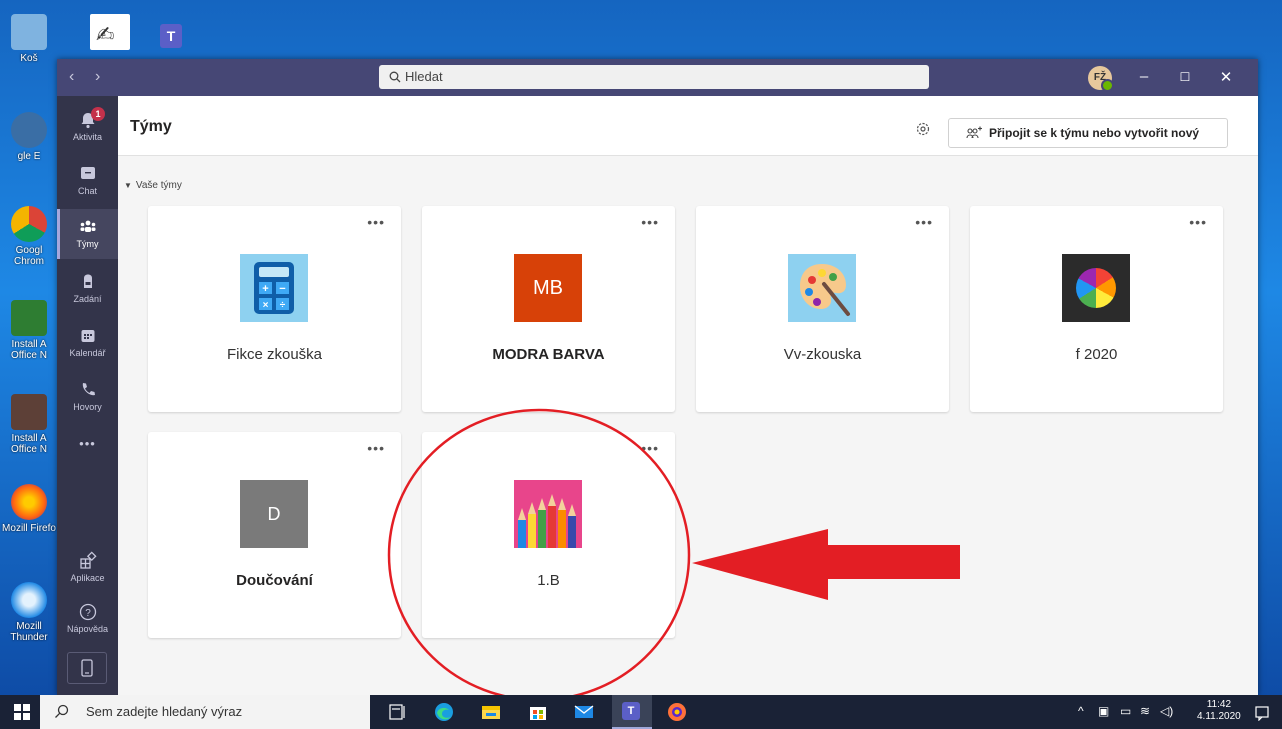 The width and height of the screenshot is (1282, 729). I want to click on page-title: Týmy, so click(151, 126).